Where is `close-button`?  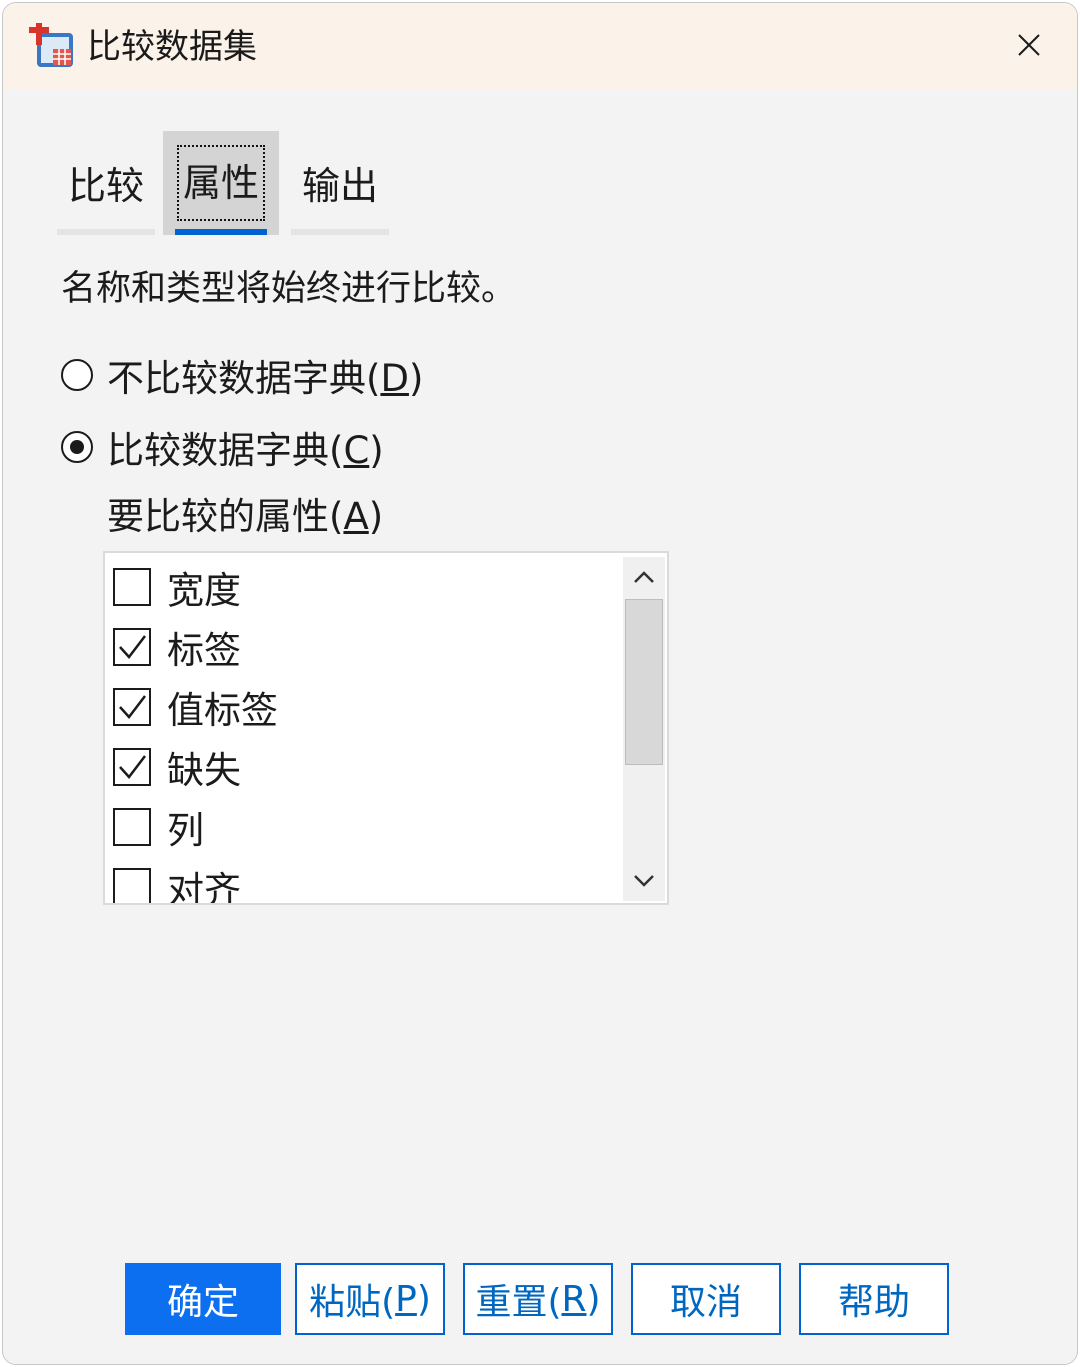 close-button is located at coordinates (1029, 45).